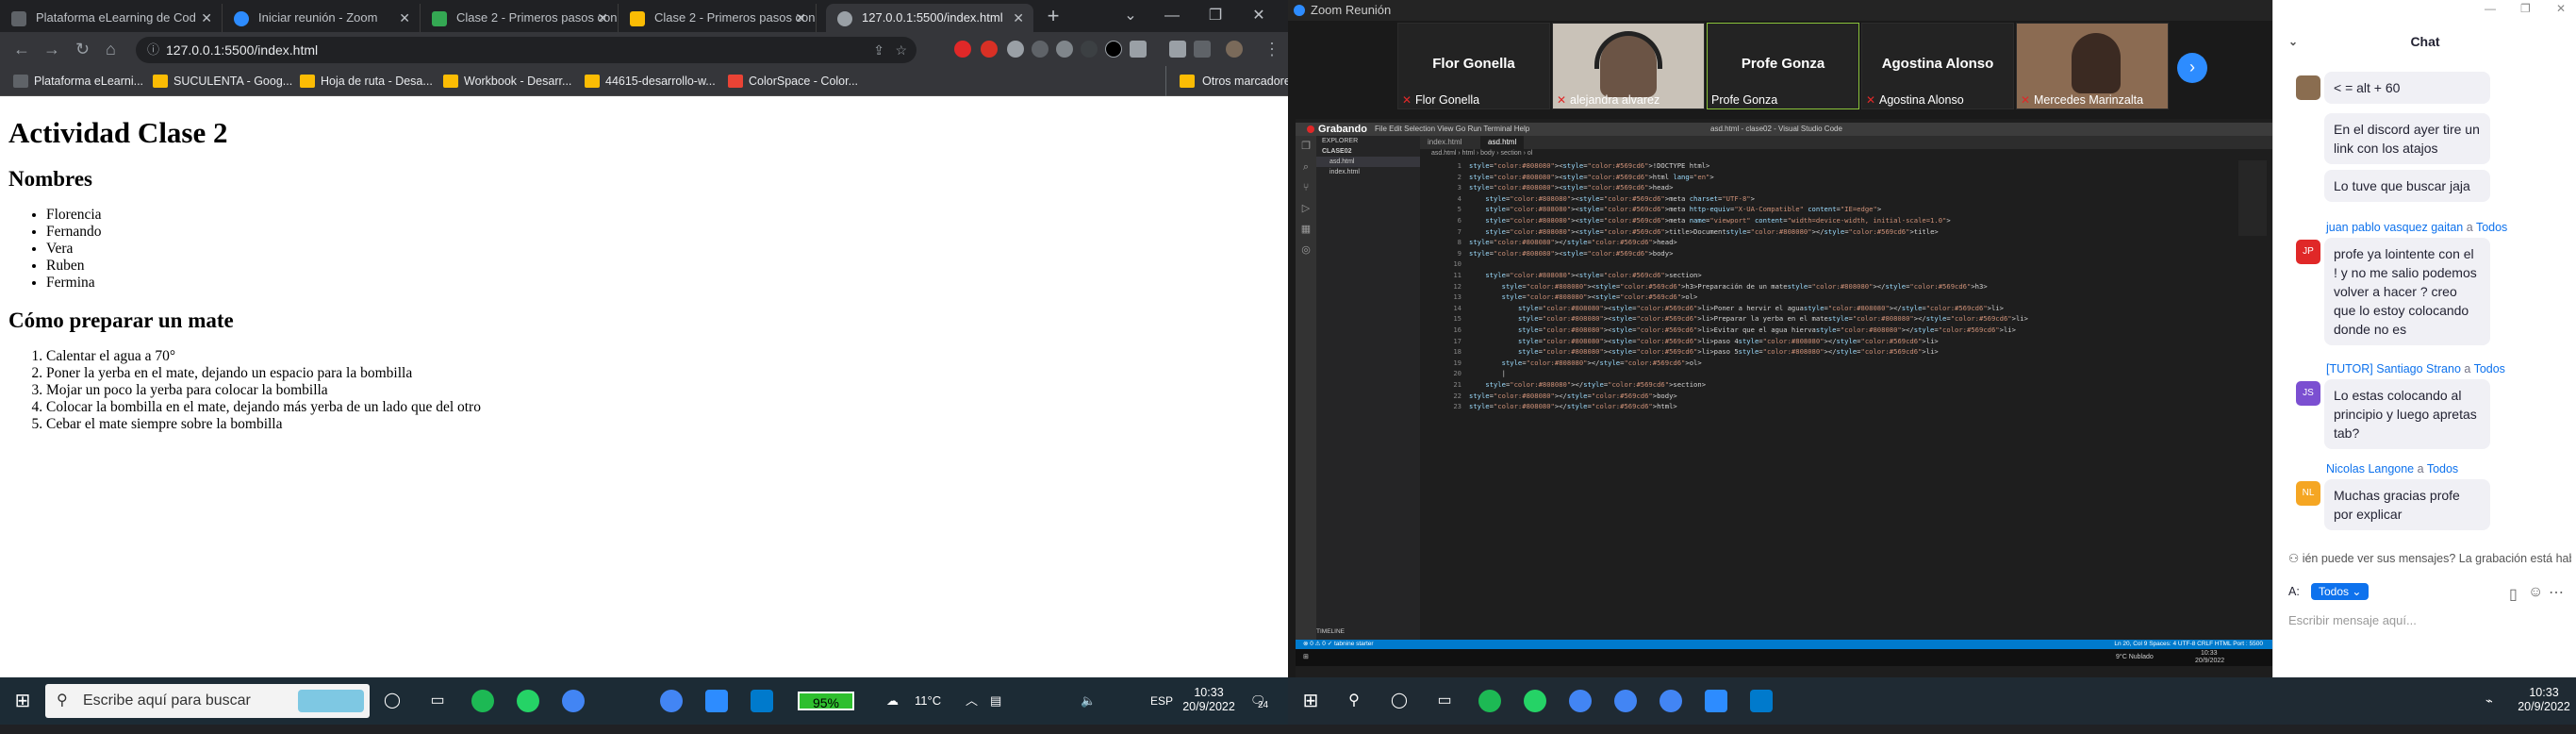 This screenshot has width=2576, height=734. What do you see at coordinates (1202, 49) in the screenshot?
I see `sidebar-icon` at bounding box center [1202, 49].